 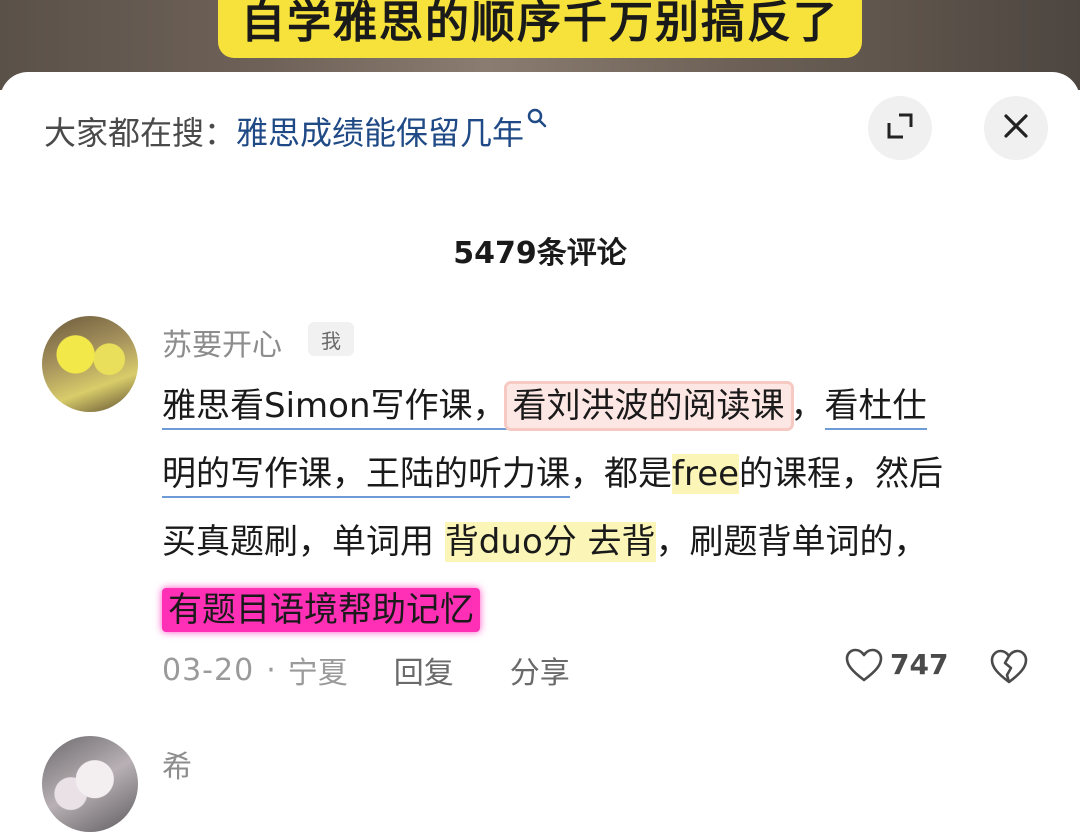 What do you see at coordinates (540, 29) in the screenshot?
I see `video-caption: 自学雅思的顺序千万别搞反了` at bounding box center [540, 29].